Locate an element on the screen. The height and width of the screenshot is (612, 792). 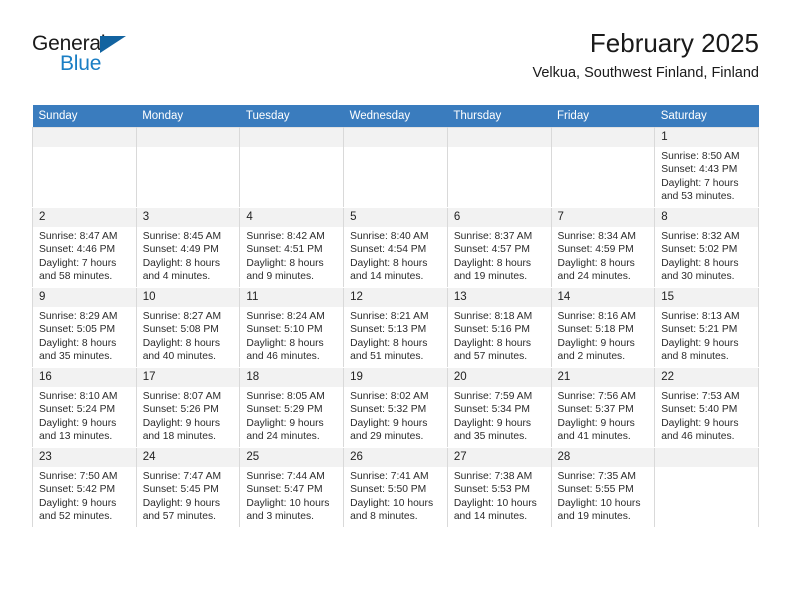
daylight-text: Daylight: 8 hours and 57 minutes. is located at coordinates (492, 350).